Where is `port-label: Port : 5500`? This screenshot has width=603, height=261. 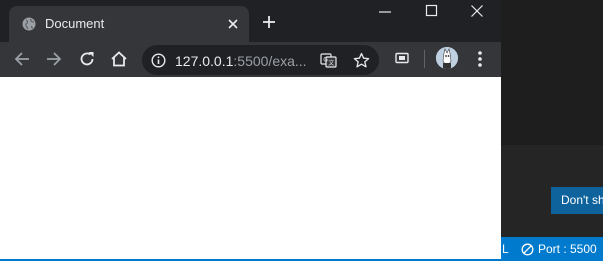 port-label: Port : 5500 is located at coordinates (567, 249).